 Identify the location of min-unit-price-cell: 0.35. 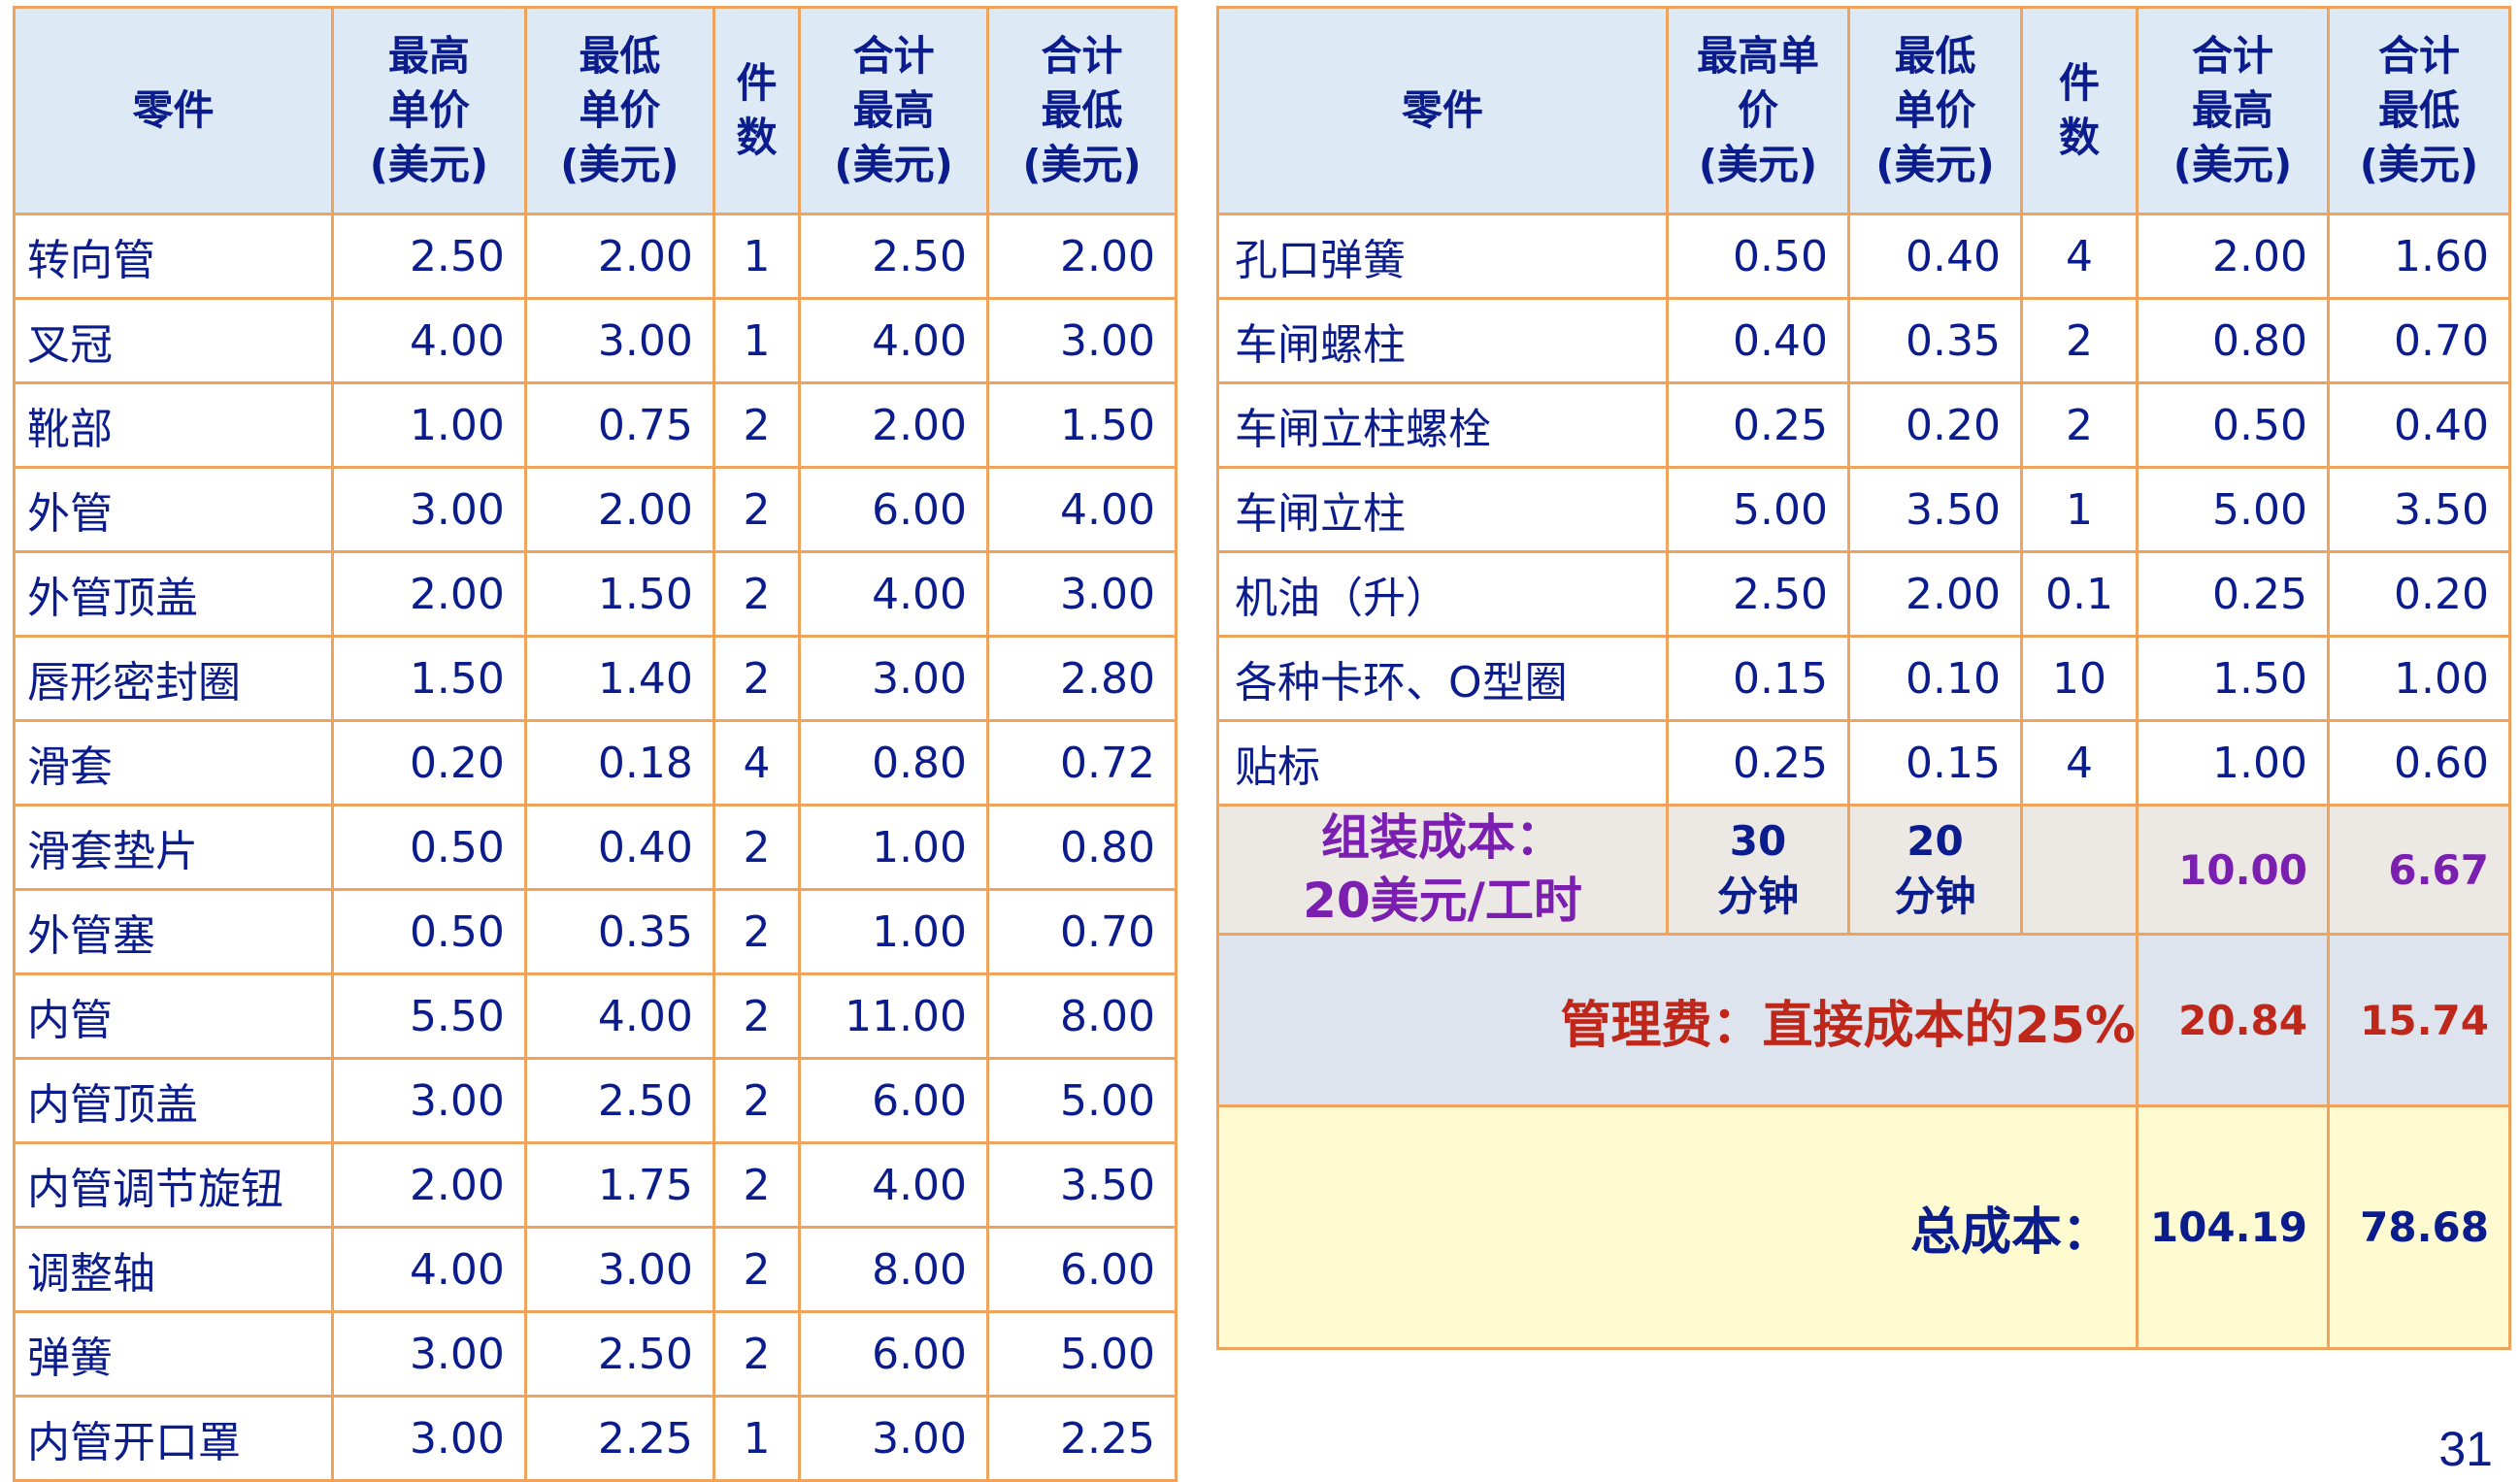
(619, 931).